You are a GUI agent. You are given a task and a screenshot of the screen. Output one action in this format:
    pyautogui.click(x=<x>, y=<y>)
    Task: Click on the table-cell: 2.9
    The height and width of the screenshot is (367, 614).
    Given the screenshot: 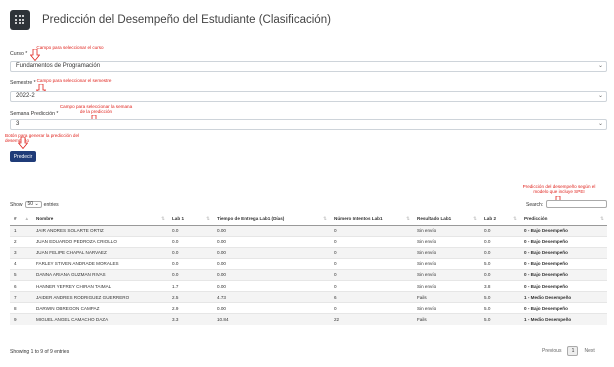 What is the action you would take?
    pyautogui.click(x=190, y=308)
    